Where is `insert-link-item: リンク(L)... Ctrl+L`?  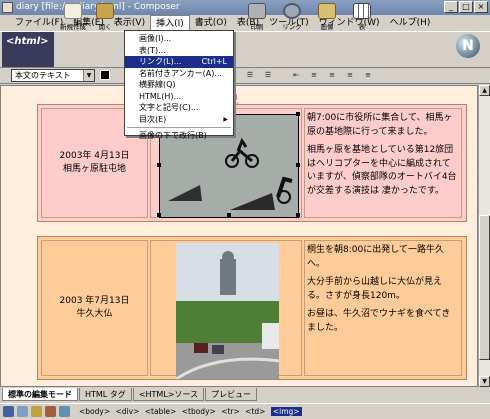
insert-link-item: リンク(L)... Ctrl+L is located at coordinates (179, 62).